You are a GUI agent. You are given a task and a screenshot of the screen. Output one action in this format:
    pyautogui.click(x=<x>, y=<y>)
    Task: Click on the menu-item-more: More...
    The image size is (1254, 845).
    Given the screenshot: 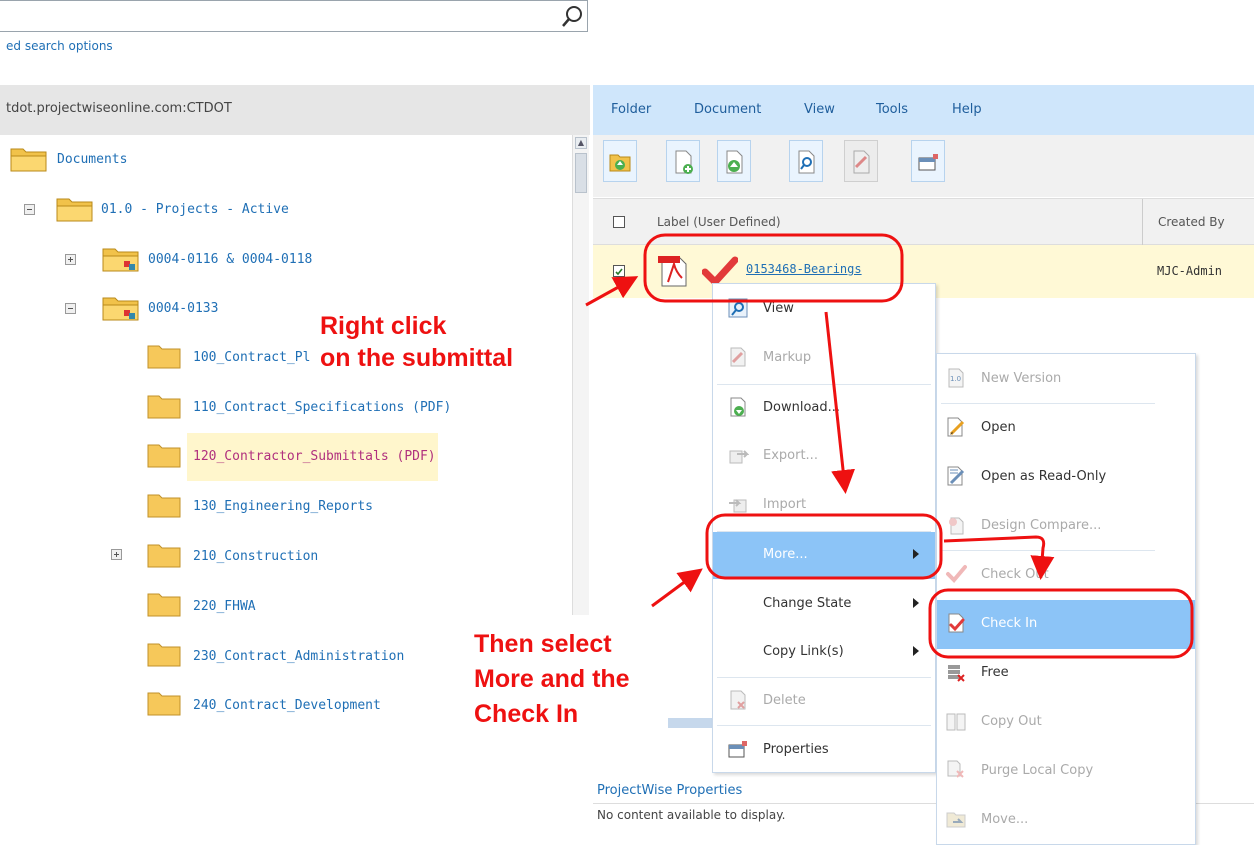 What is the action you would take?
    pyautogui.click(x=824, y=555)
    